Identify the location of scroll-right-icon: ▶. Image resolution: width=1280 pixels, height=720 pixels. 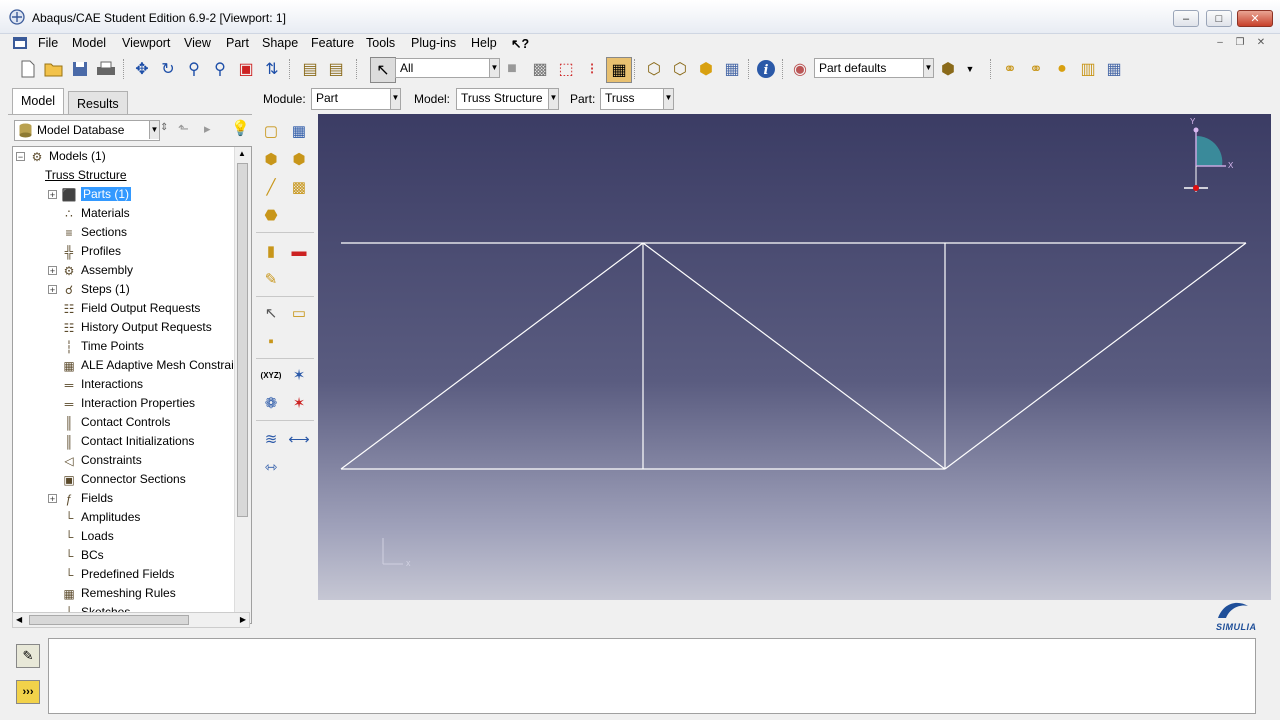
(243, 619).